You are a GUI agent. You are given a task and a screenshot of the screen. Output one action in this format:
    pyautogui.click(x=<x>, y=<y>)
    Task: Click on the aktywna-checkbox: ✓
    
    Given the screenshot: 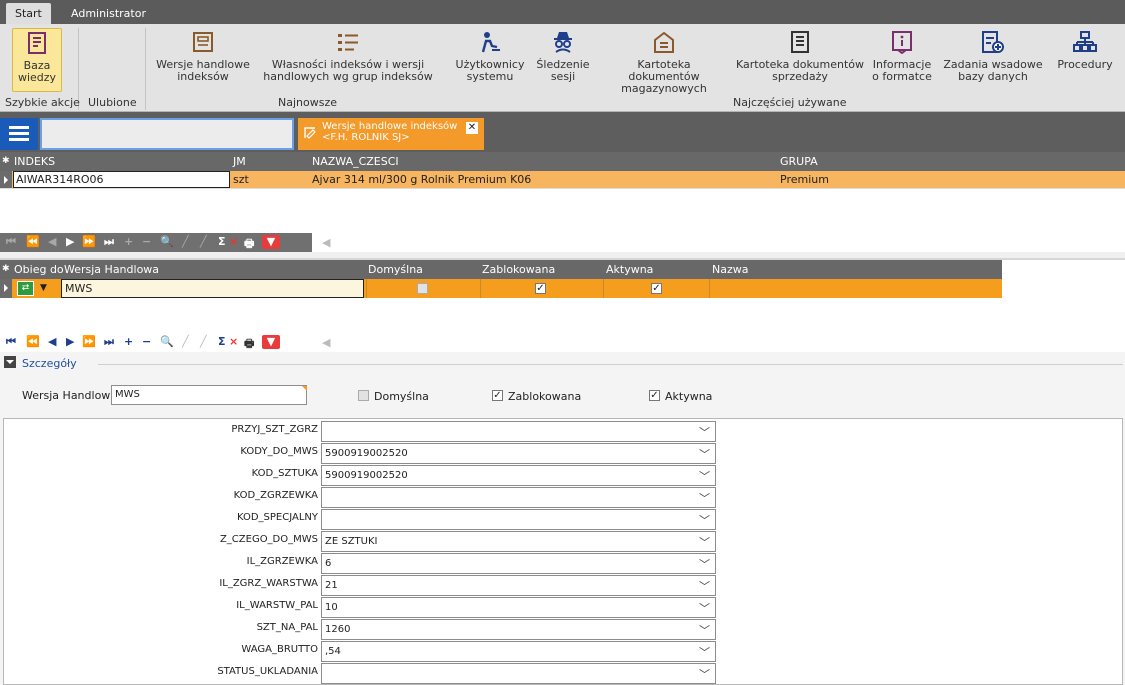 What is the action you would take?
    pyautogui.click(x=656, y=288)
    